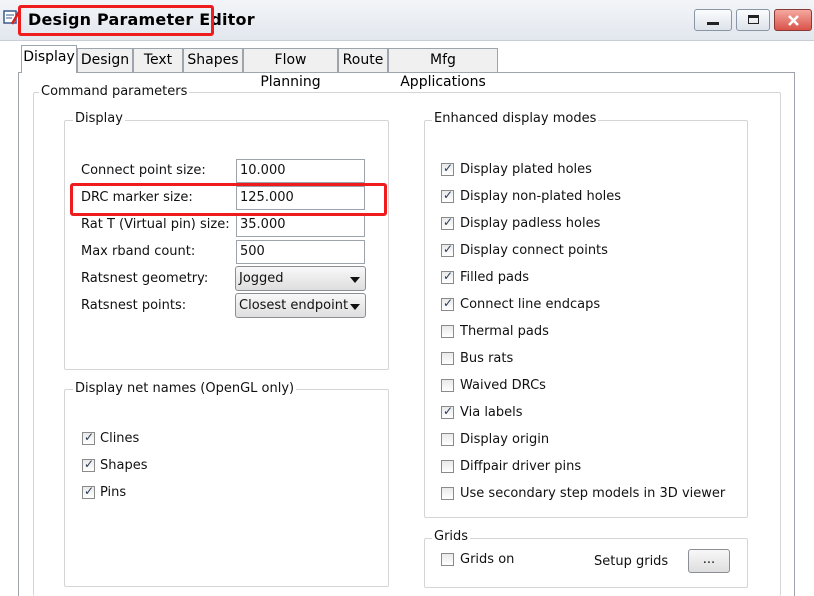 The height and width of the screenshot is (596, 814). What do you see at coordinates (49, 59) in the screenshot?
I see `tab-display: Display` at bounding box center [49, 59].